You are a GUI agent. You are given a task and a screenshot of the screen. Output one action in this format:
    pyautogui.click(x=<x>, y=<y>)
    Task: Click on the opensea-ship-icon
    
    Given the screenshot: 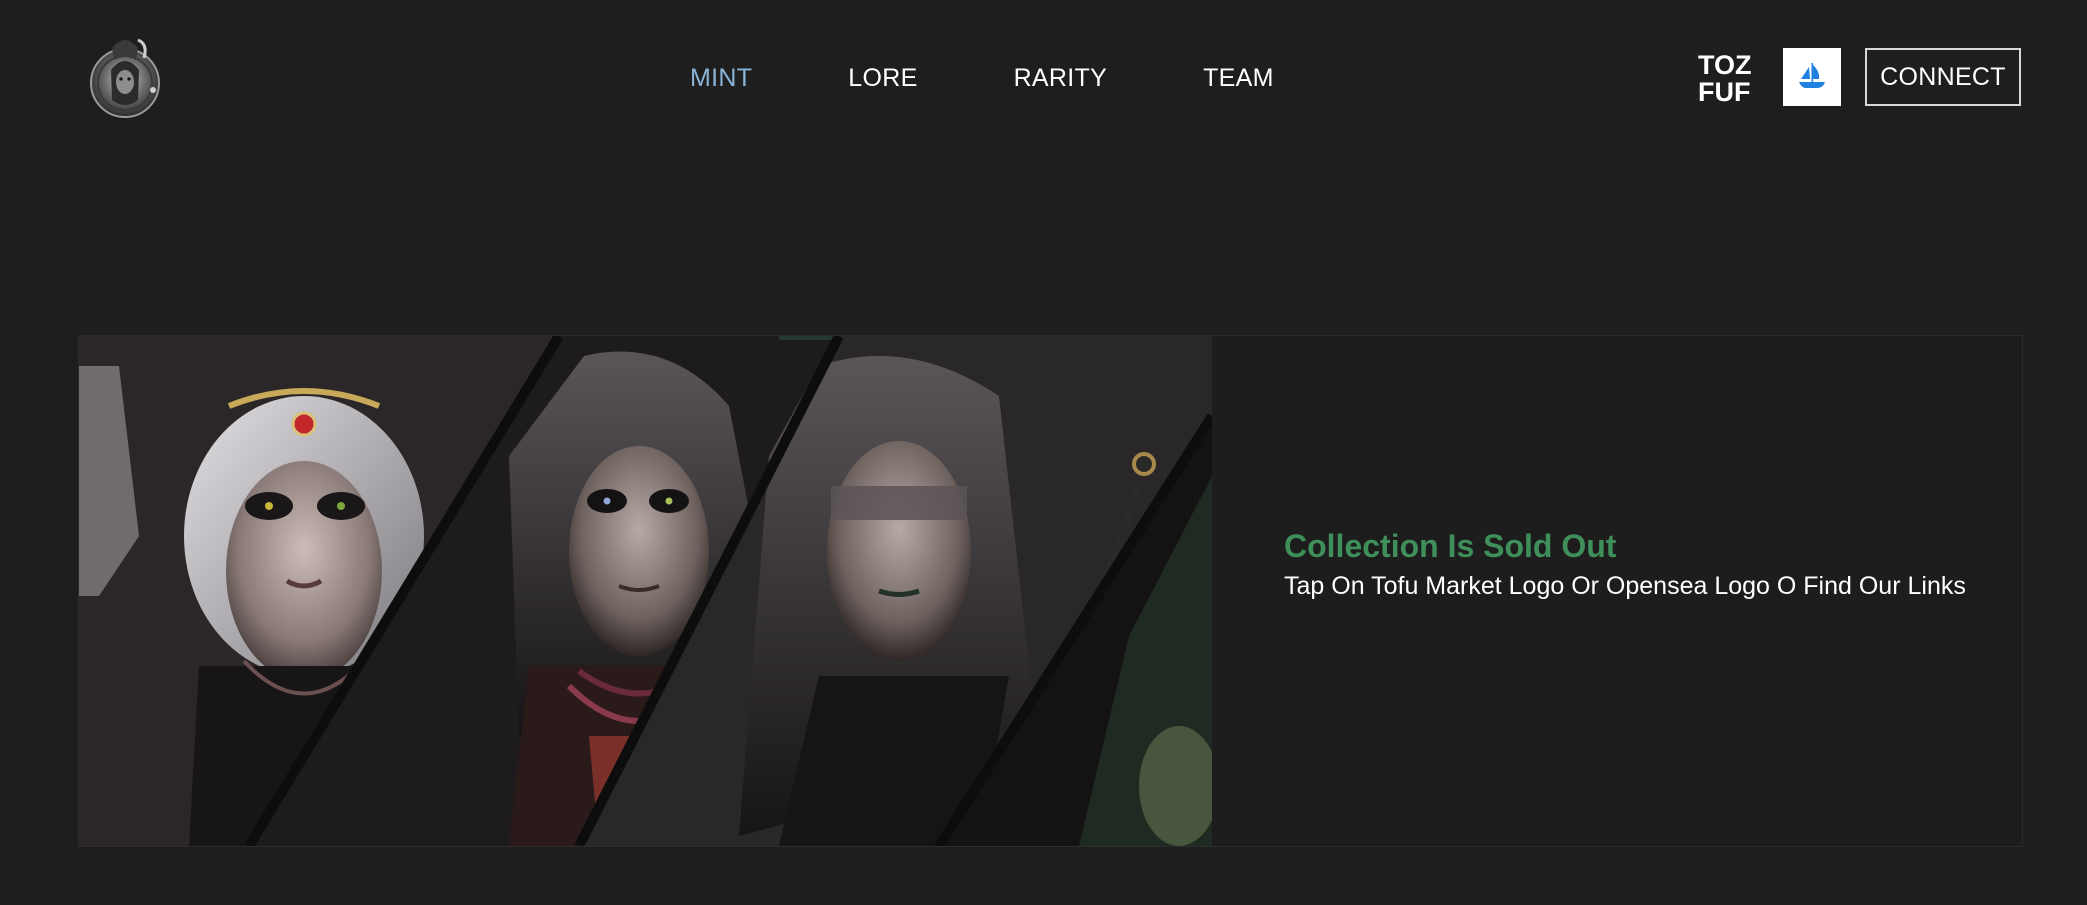 What is the action you would take?
    pyautogui.click(x=1812, y=77)
    